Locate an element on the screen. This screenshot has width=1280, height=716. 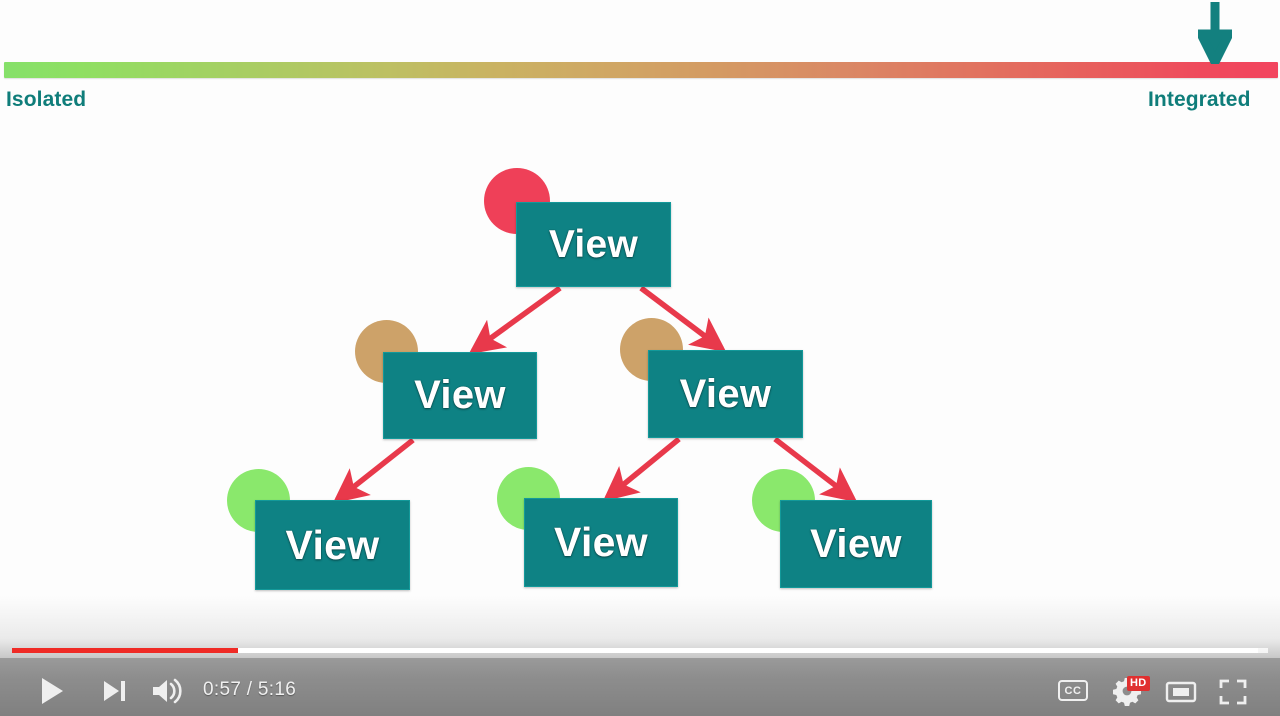
fullscreen-button is located at coordinates (1233, 692).